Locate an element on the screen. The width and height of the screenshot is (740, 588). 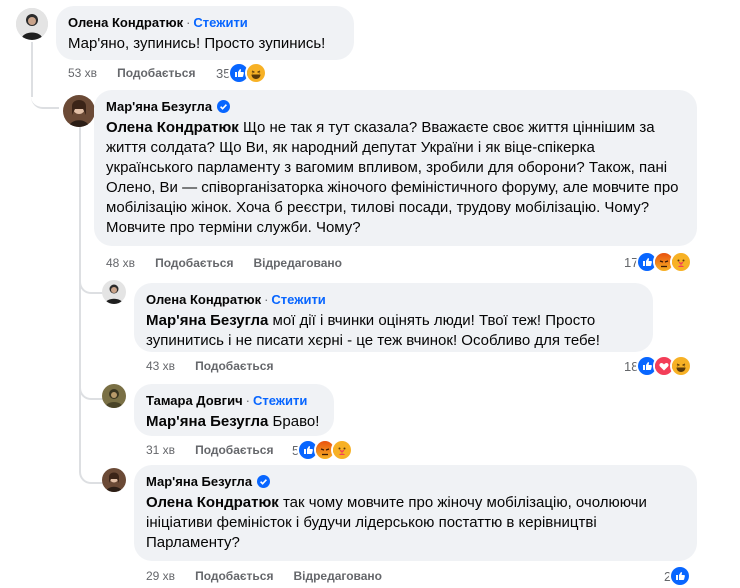
reaction-summary: 5 is located at coordinates (323, 450).